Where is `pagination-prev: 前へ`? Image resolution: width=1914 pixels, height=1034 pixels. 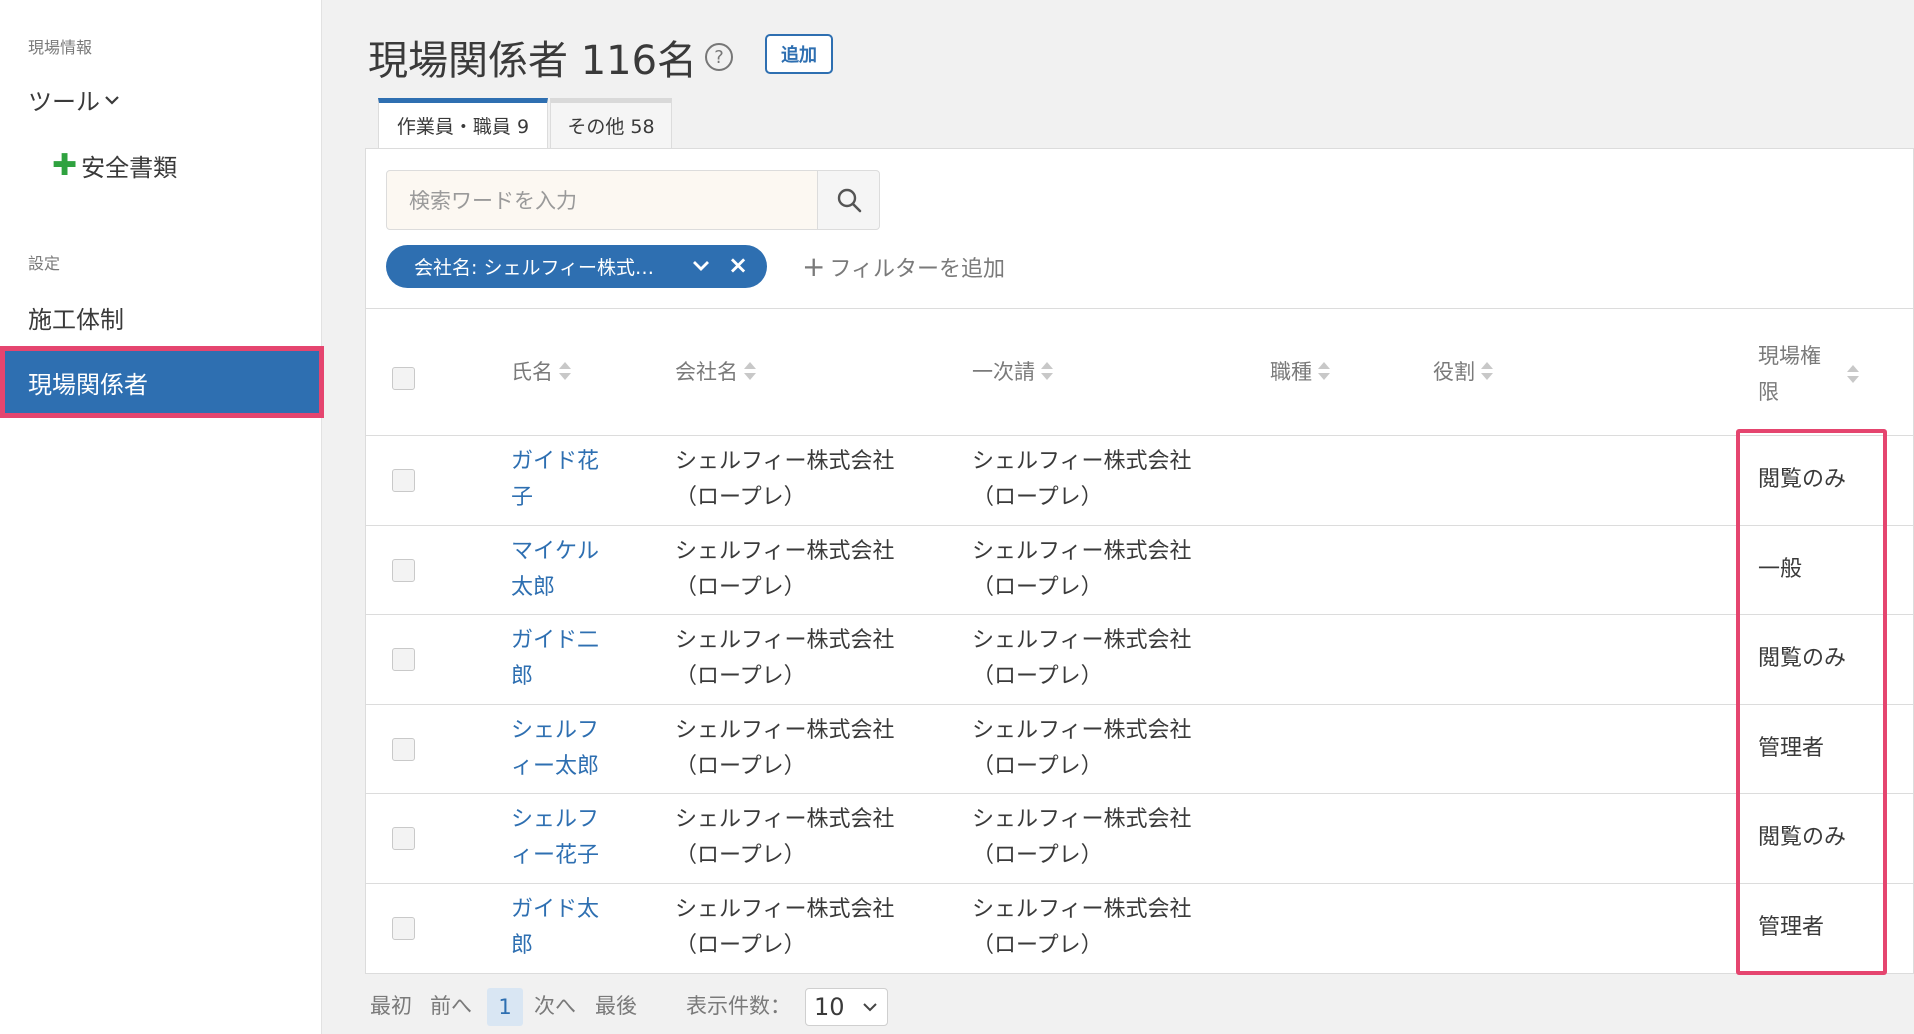
pagination-prev: 前へ is located at coordinates (451, 1005).